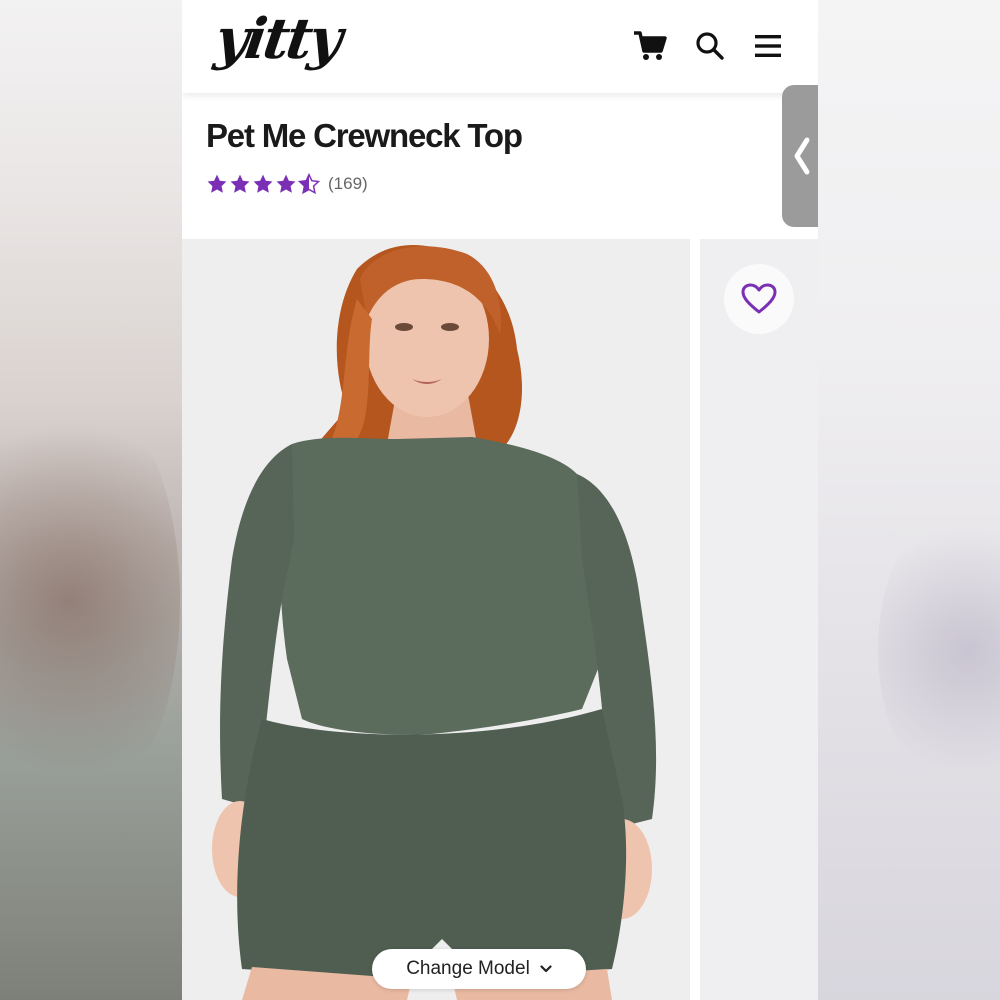 Image resolution: width=1000 pixels, height=1000 pixels. I want to click on chevron-down-icon, so click(546, 969).